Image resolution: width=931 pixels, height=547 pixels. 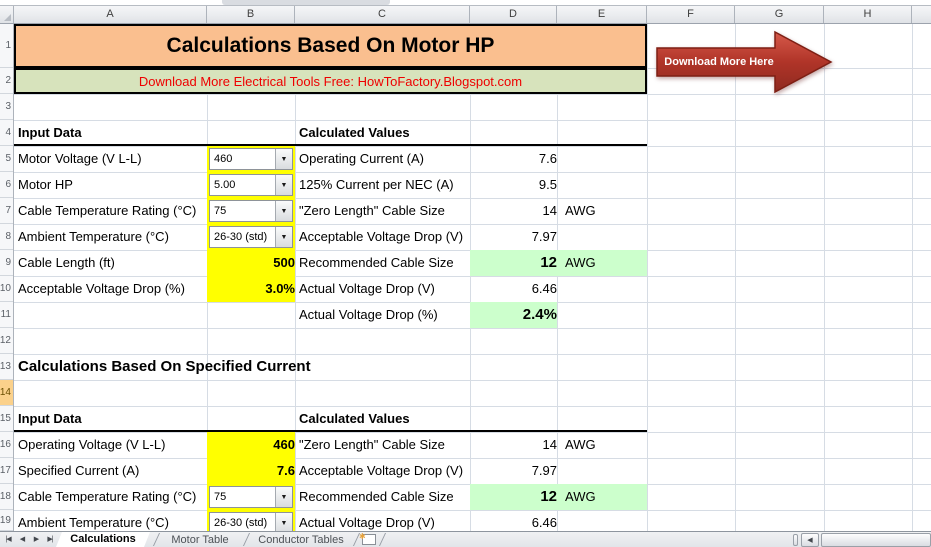 What do you see at coordinates (810, 540) in the screenshot?
I see `scroll-left-button: ◀` at bounding box center [810, 540].